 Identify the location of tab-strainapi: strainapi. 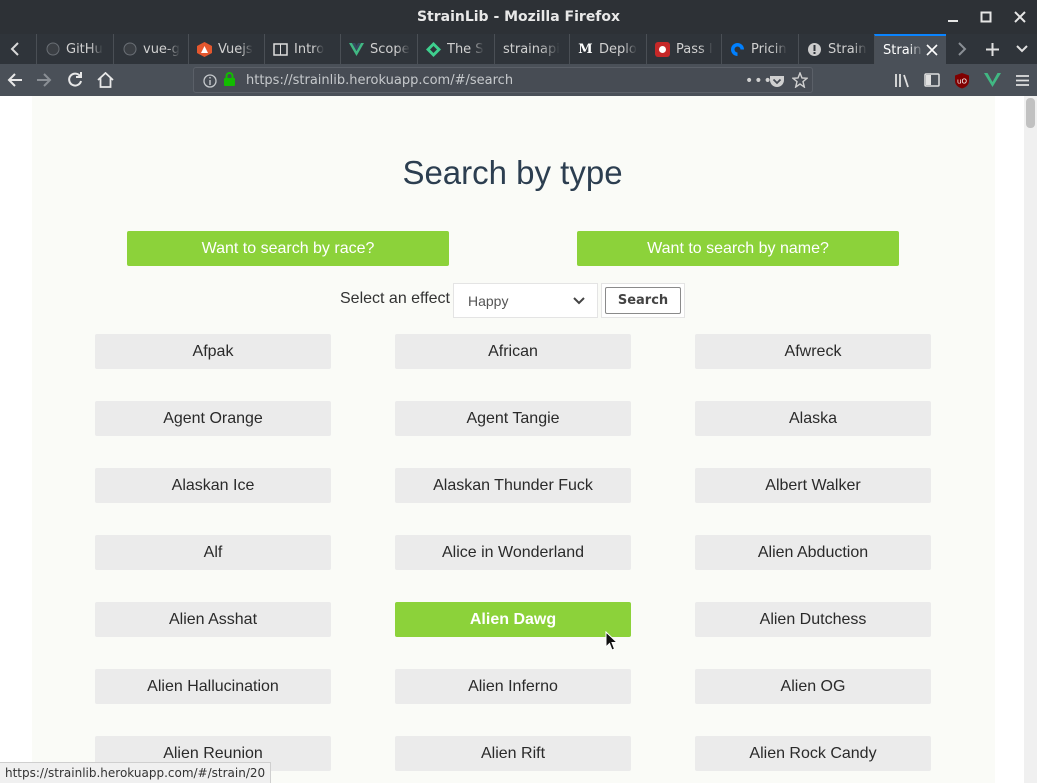
(531, 49).